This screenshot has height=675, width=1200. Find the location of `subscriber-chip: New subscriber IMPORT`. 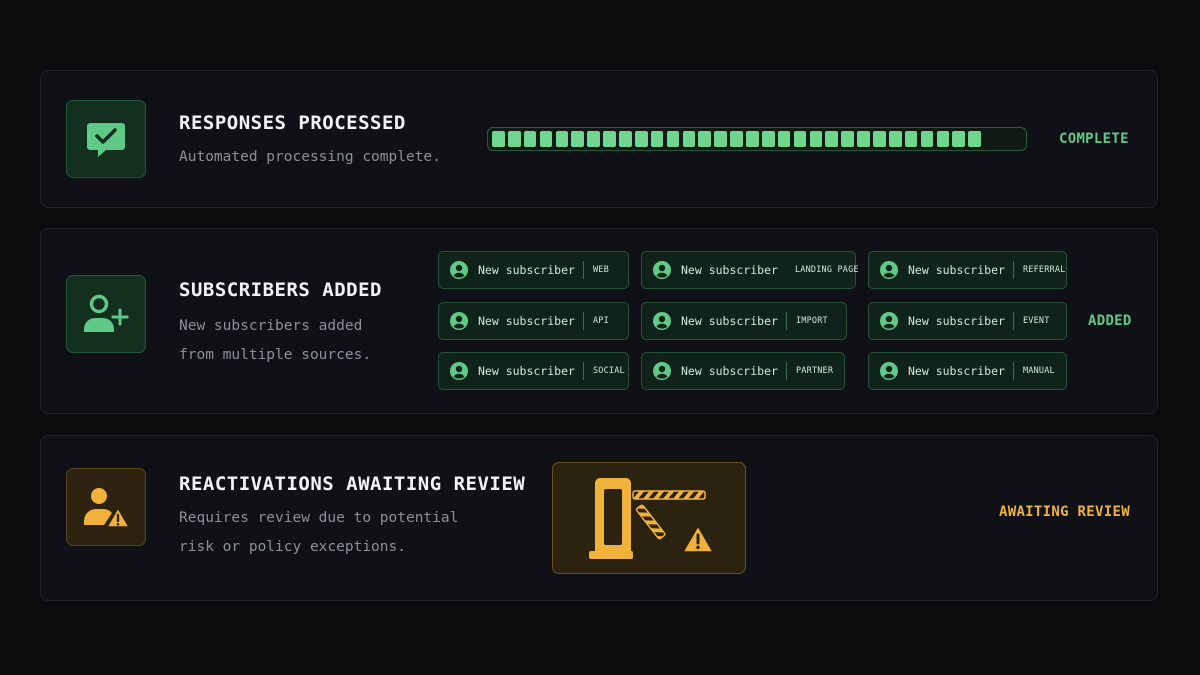

subscriber-chip: New subscriber IMPORT is located at coordinates (744, 321).